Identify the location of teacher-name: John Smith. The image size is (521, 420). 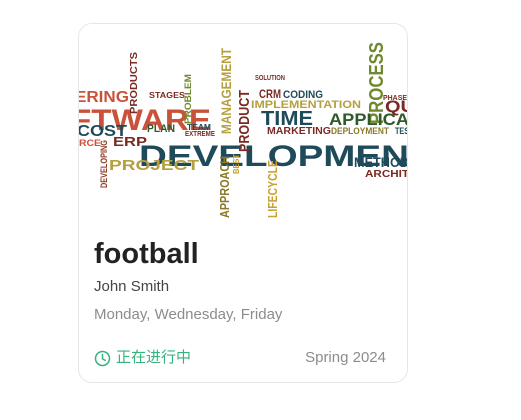
(132, 286).